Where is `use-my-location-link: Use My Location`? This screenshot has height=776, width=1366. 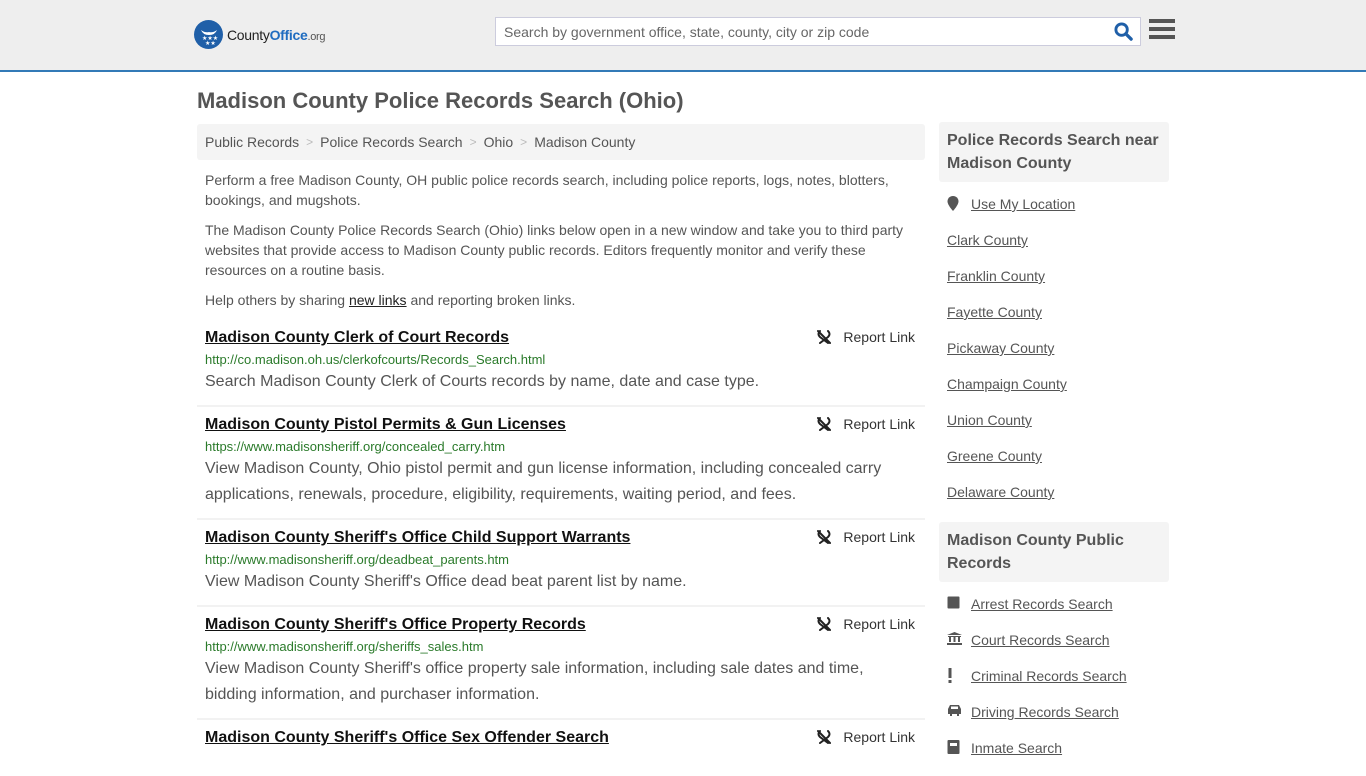
use-my-location-link: Use My Location is located at coordinates (1023, 204).